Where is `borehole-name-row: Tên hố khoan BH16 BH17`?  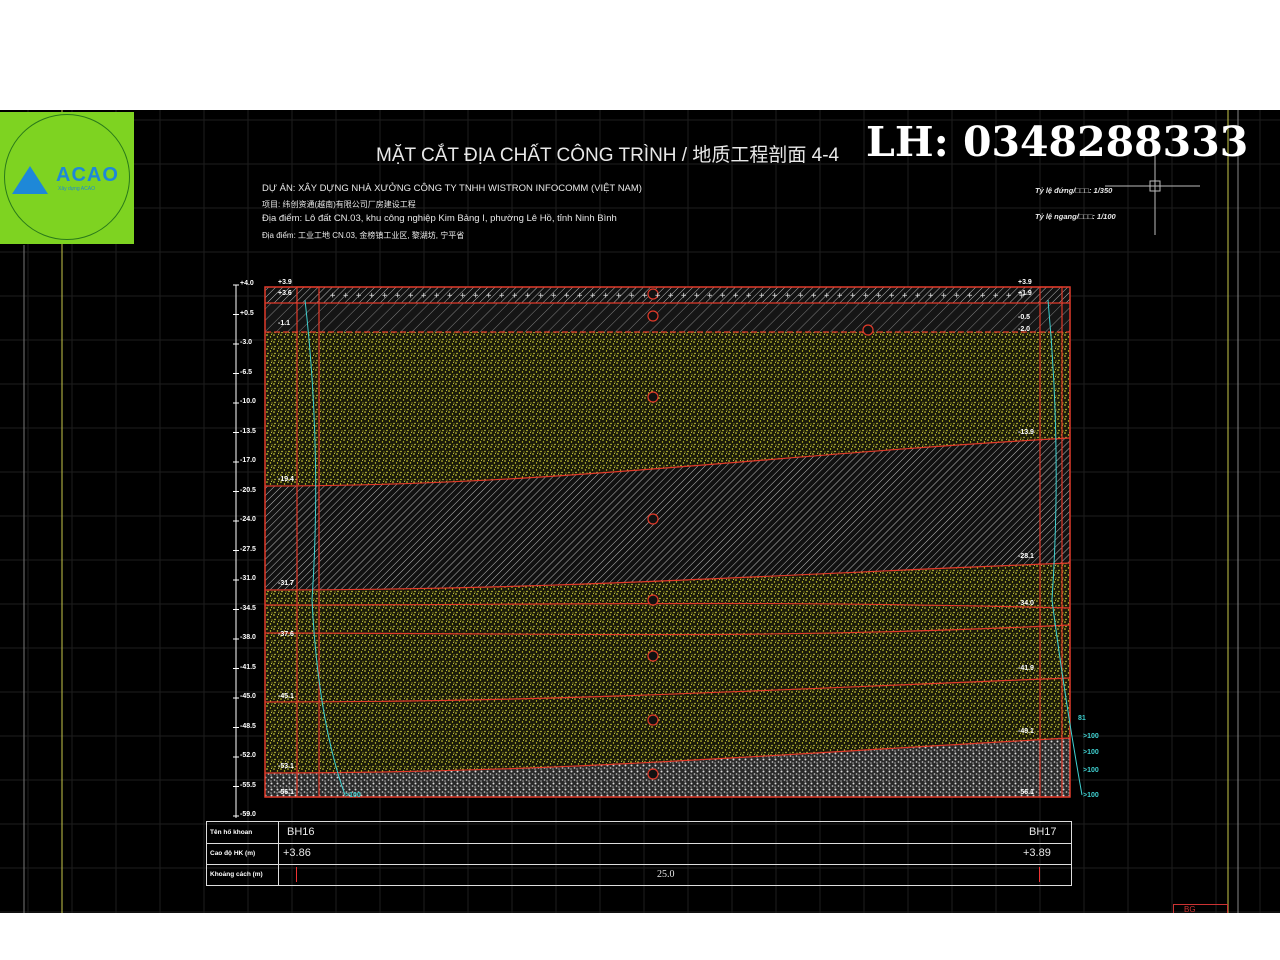 borehole-name-row: Tên hố khoan BH16 BH17 is located at coordinates (639, 833).